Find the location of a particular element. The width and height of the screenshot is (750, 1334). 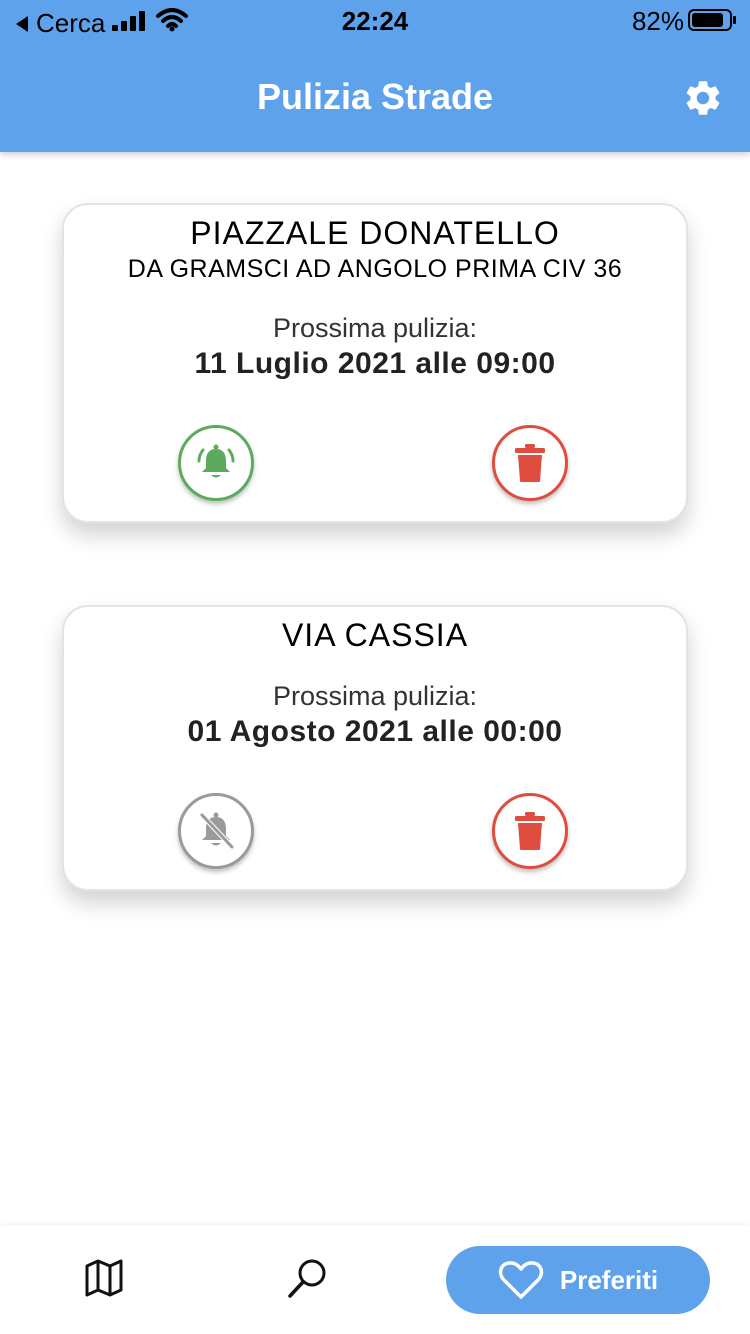

next-cleaning-date: 01 Agosto 2021 alle 00:00 is located at coordinates (375, 731).